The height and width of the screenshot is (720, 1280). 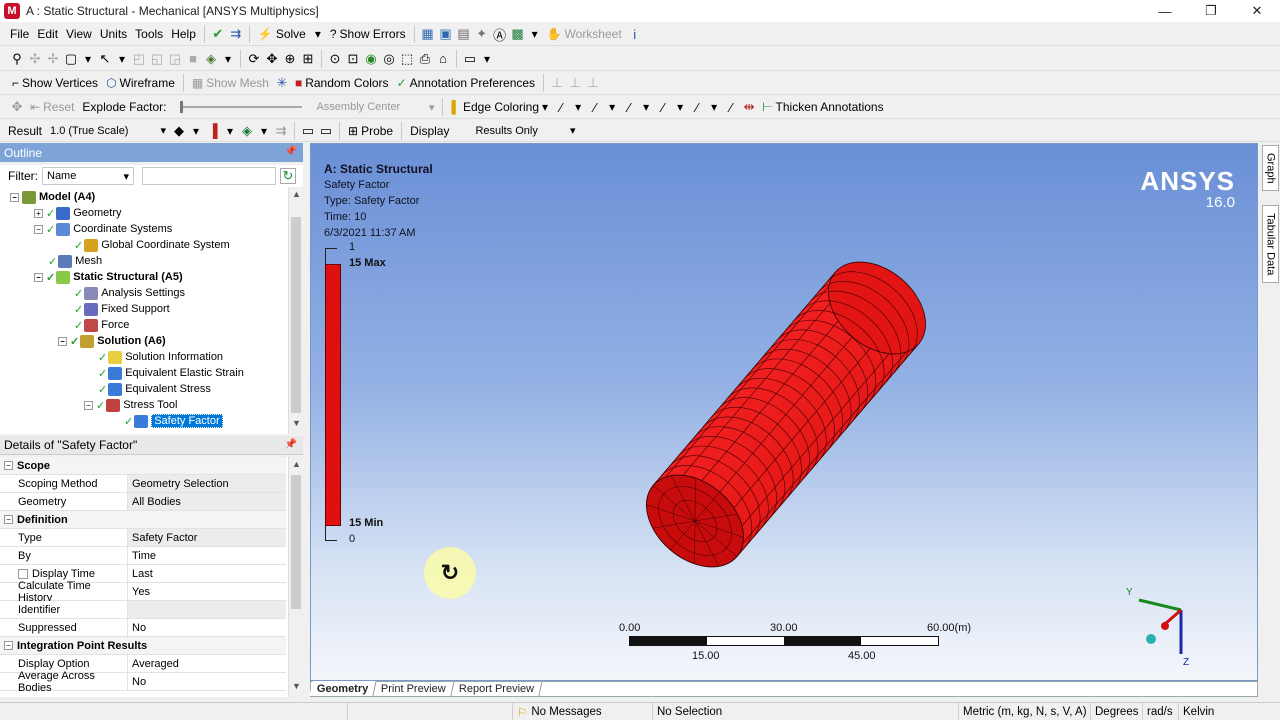 What do you see at coordinates (282, 34) in the screenshot?
I see `solve-button: ⚡ Solve` at bounding box center [282, 34].